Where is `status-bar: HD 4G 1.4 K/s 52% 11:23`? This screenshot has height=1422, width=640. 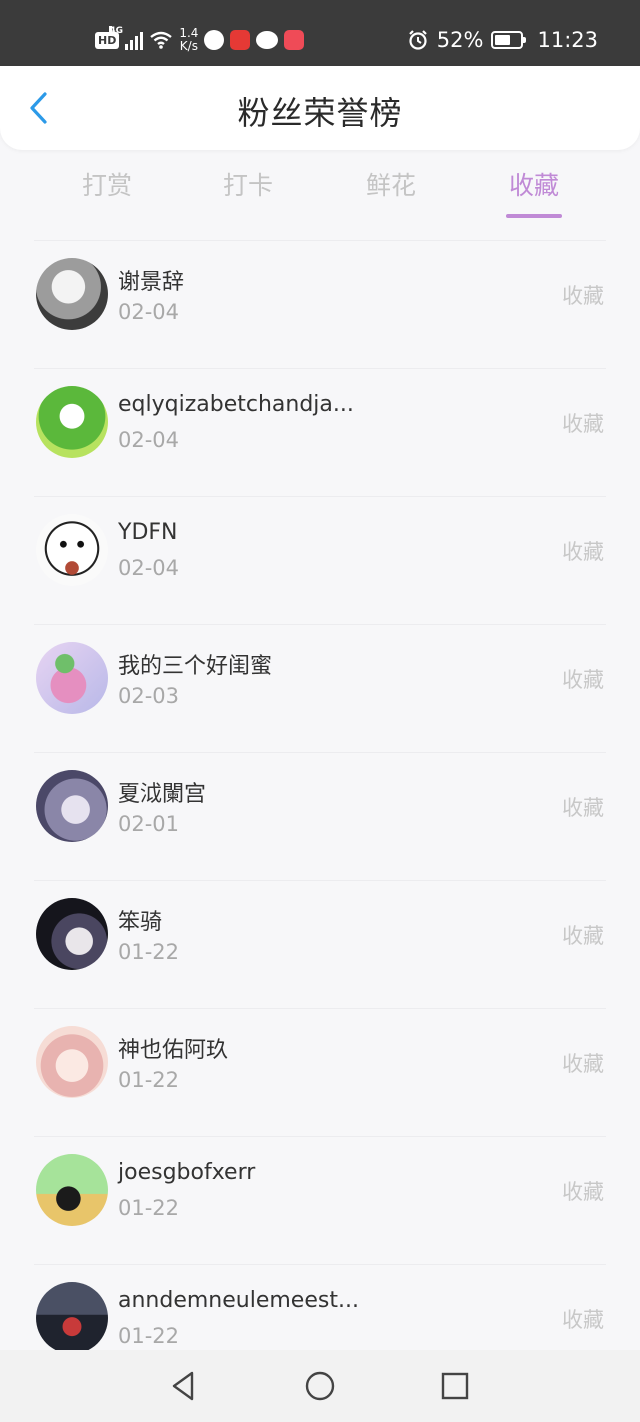
status-bar: HD 4G 1.4 K/s 52% 11:23 is located at coordinates (320, 33).